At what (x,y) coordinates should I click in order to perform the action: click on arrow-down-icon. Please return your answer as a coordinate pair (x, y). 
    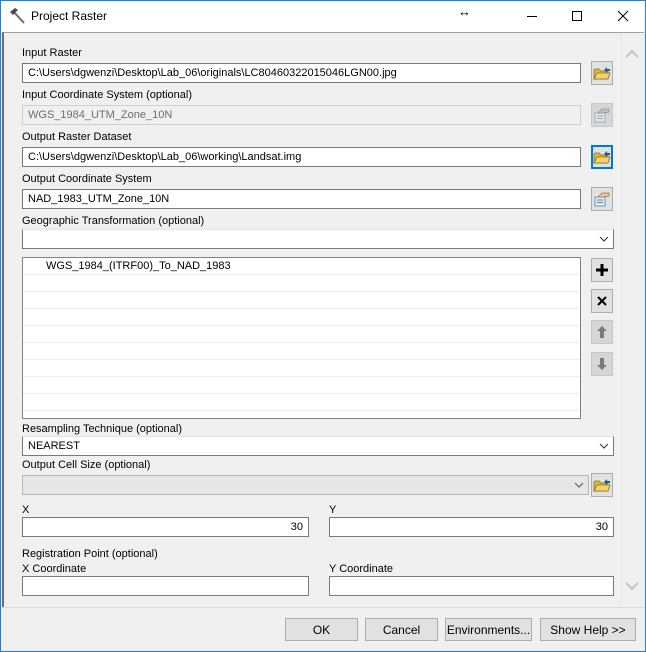
    Looking at the image, I should click on (602, 364).